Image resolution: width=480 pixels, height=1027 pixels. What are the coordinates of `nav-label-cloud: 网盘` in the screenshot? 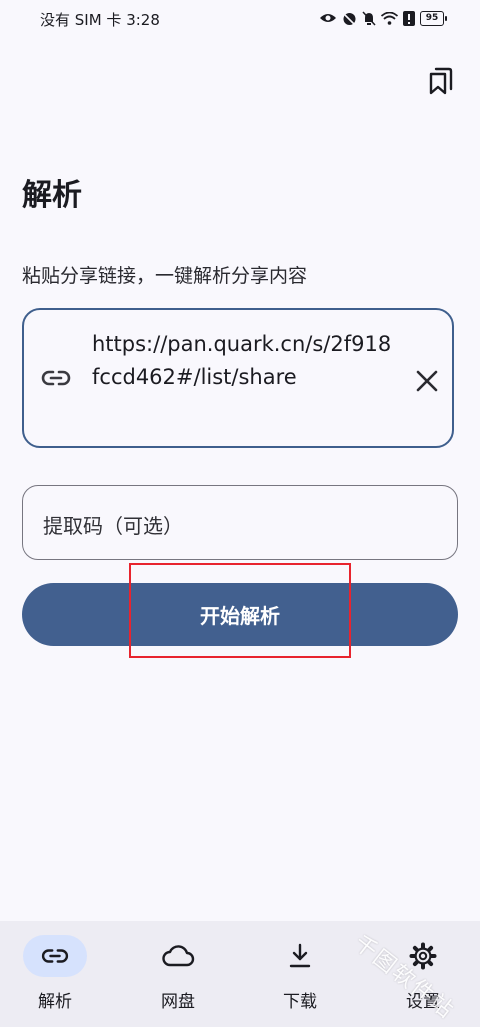 It's located at (178, 1002).